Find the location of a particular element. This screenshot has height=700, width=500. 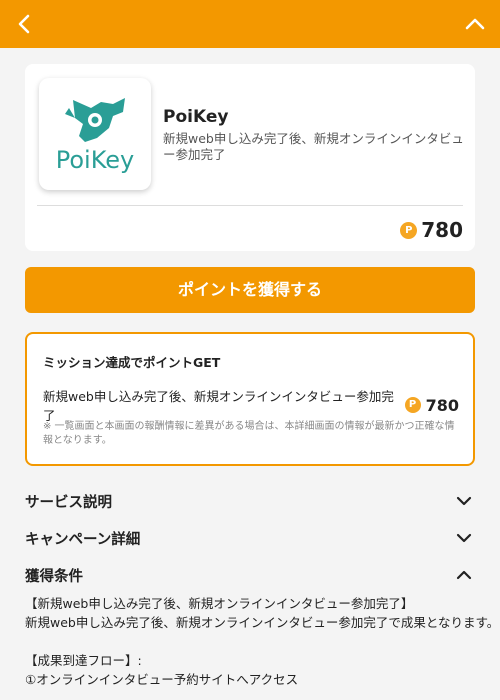

app-logo: PoiKey is located at coordinates (95, 134).